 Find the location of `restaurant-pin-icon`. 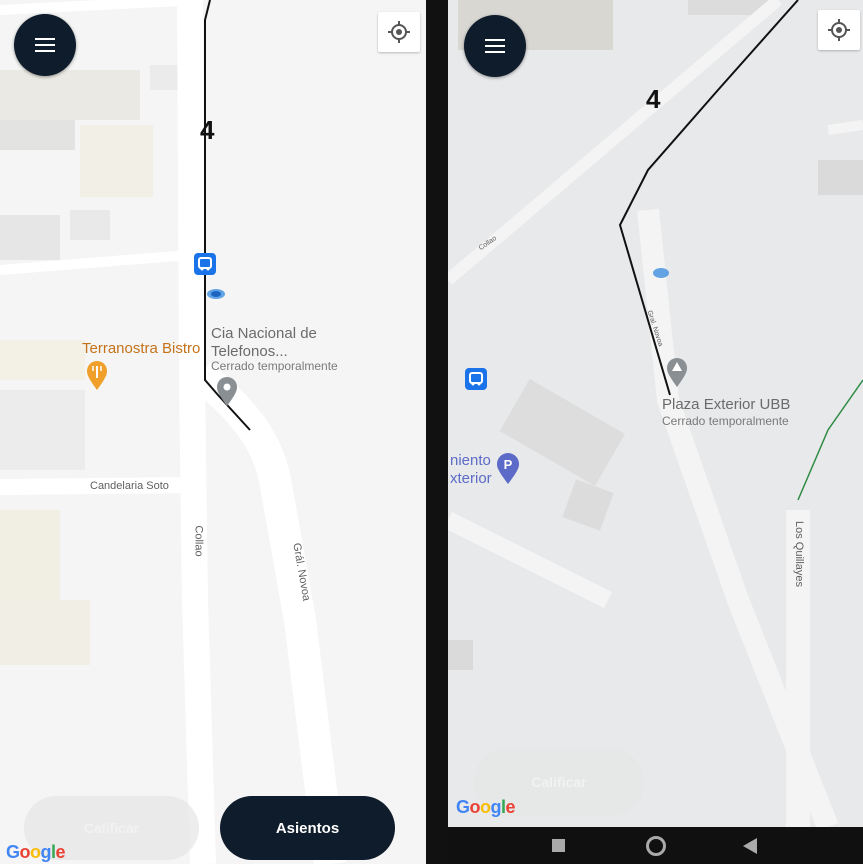

restaurant-pin-icon is located at coordinates (97, 376).